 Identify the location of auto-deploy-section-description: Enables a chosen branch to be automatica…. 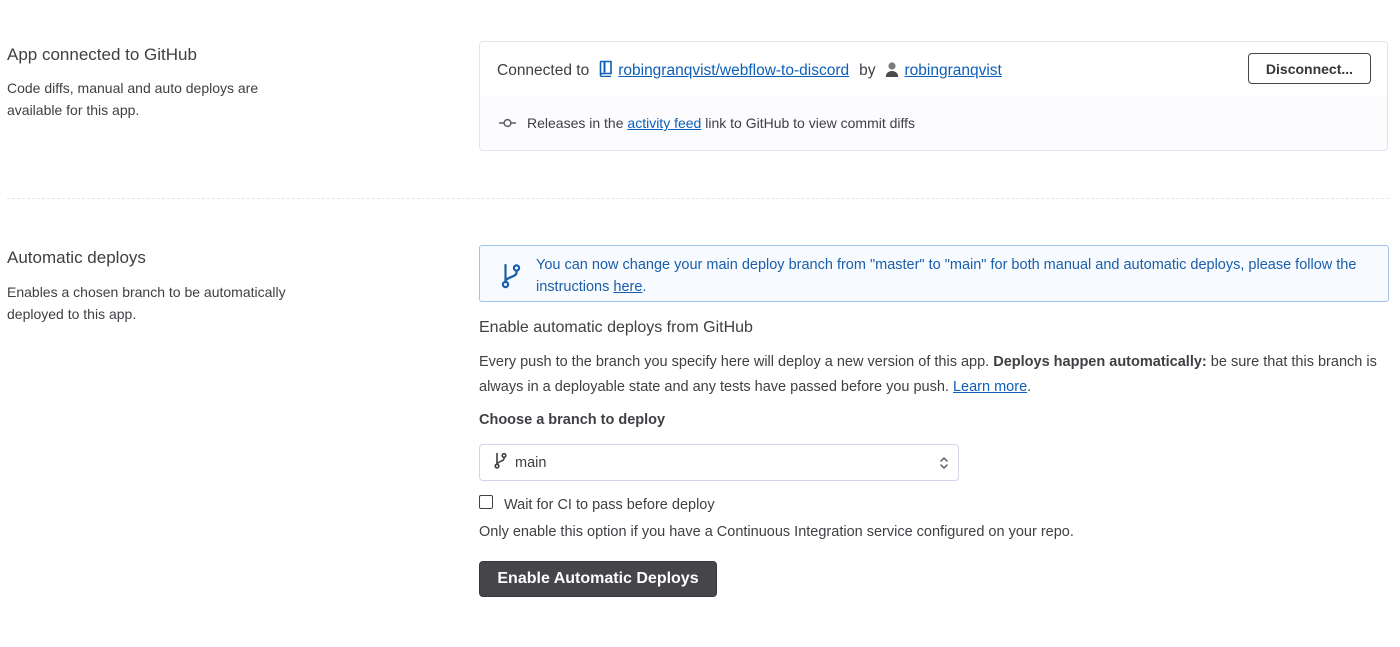
(146, 303).